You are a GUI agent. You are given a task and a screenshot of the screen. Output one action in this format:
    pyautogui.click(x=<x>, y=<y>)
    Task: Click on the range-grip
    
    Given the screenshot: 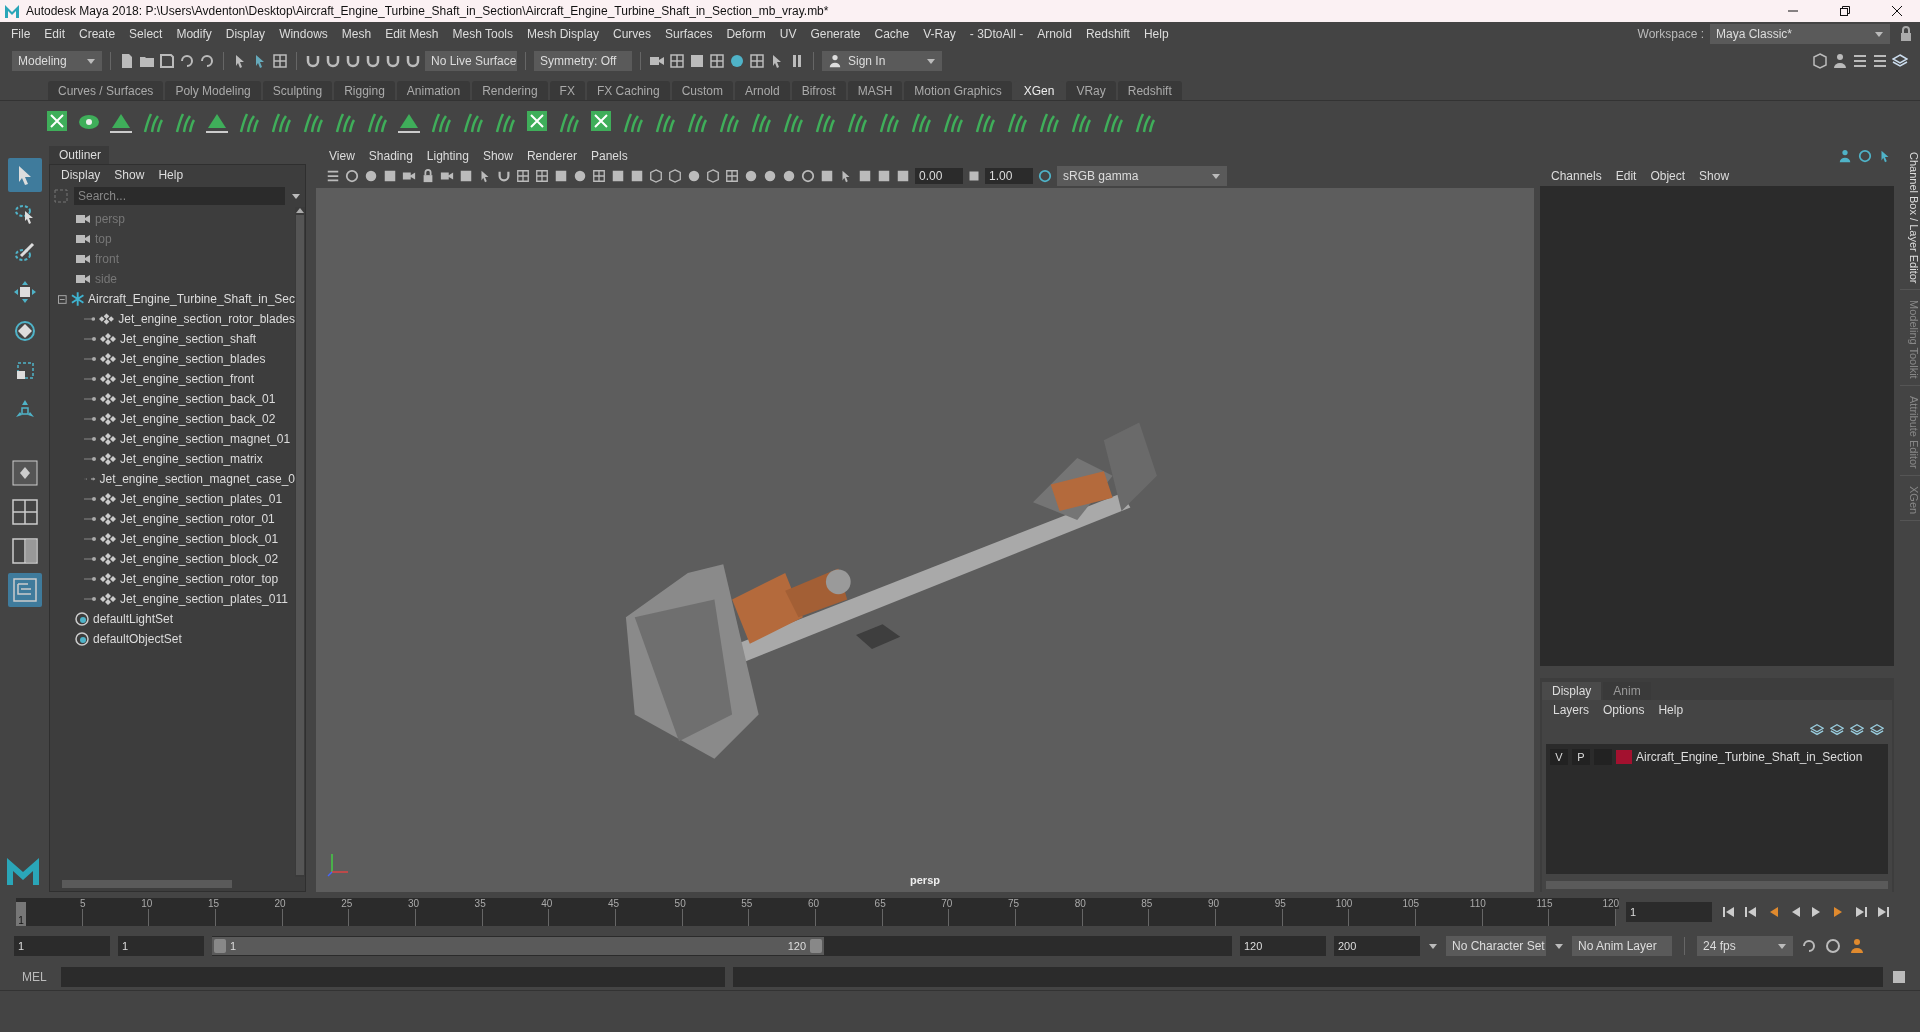 What is the action you would take?
    pyautogui.click(x=220, y=946)
    